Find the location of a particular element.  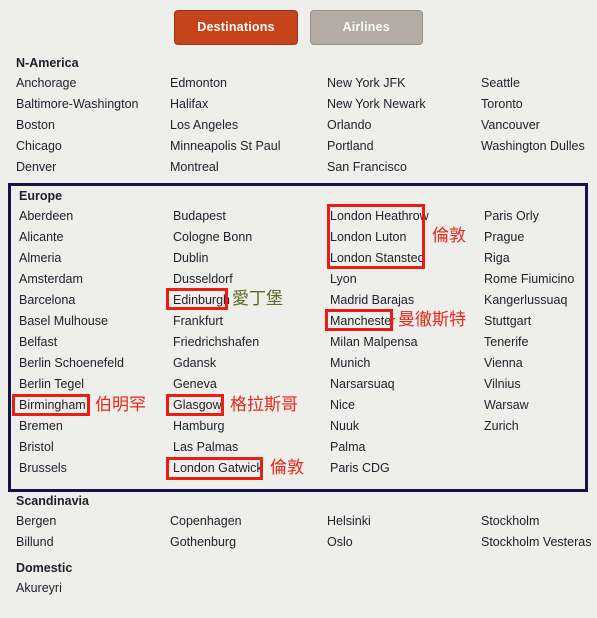

list-item-edinburgh: Edinburgh is located at coordinates (250, 300).